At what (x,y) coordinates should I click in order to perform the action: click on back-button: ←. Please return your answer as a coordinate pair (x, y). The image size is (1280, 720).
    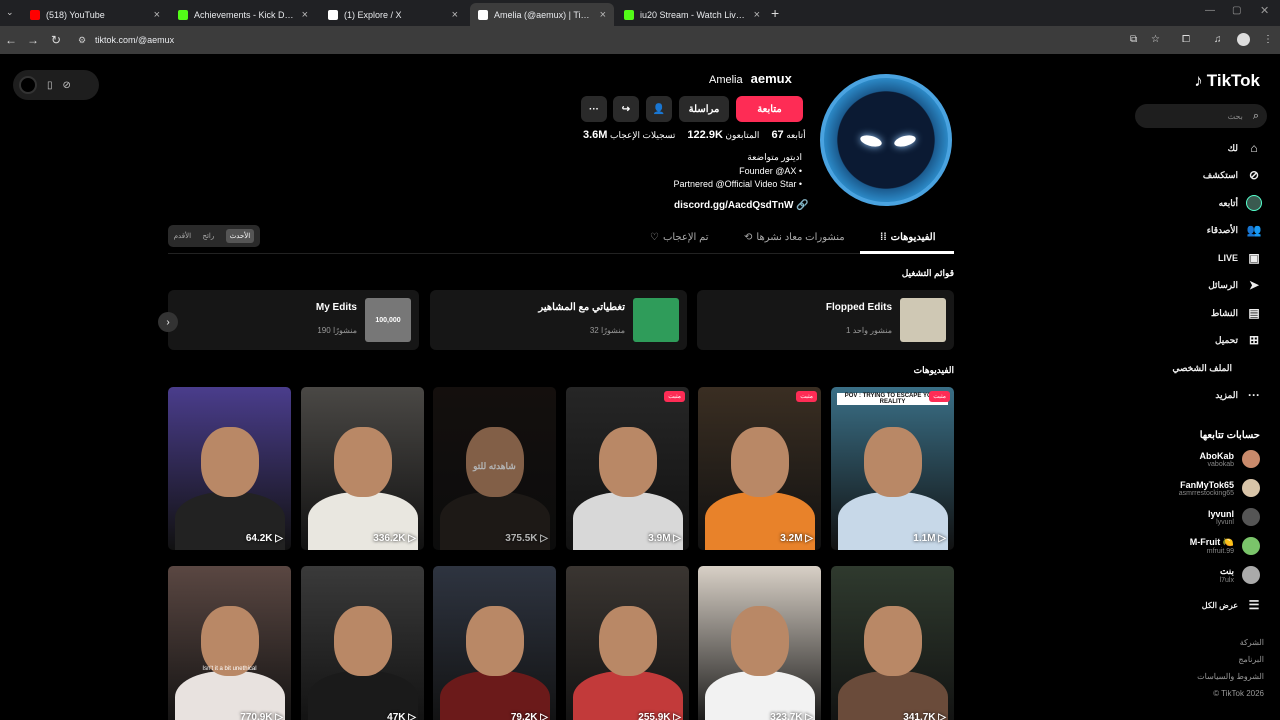
    Looking at the image, I should click on (11, 40).